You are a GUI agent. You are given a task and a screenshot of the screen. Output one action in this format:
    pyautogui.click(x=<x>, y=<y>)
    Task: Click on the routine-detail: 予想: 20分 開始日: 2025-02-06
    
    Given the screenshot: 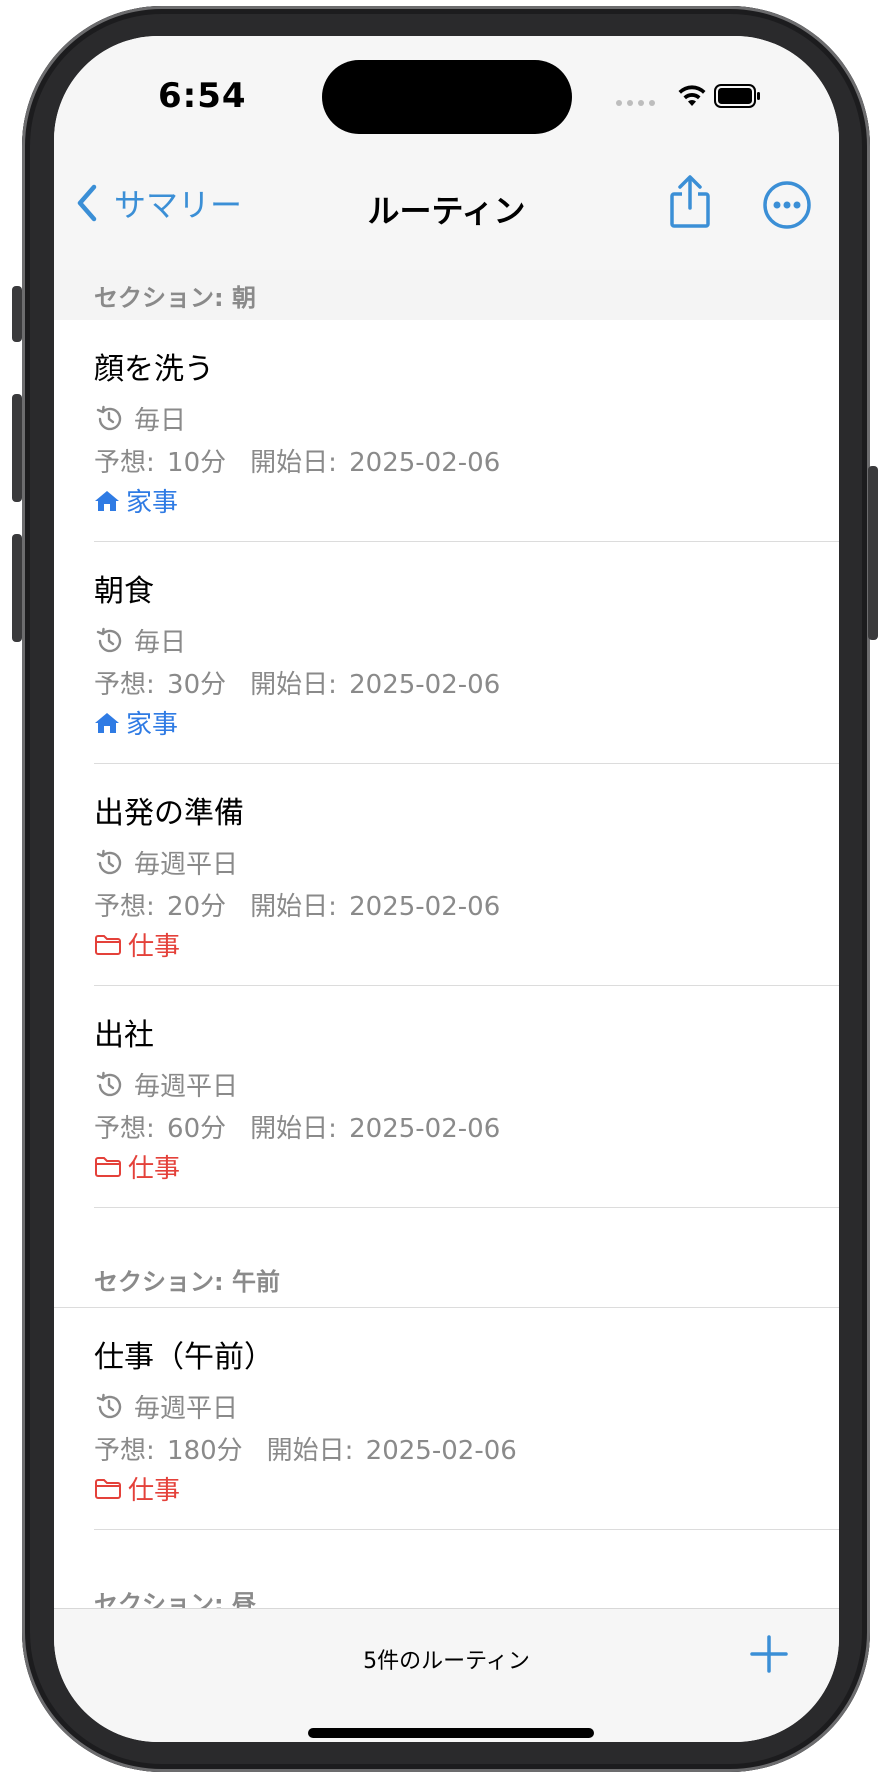 What is the action you would take?
    pyautogui.click(x=297, y=904)
    